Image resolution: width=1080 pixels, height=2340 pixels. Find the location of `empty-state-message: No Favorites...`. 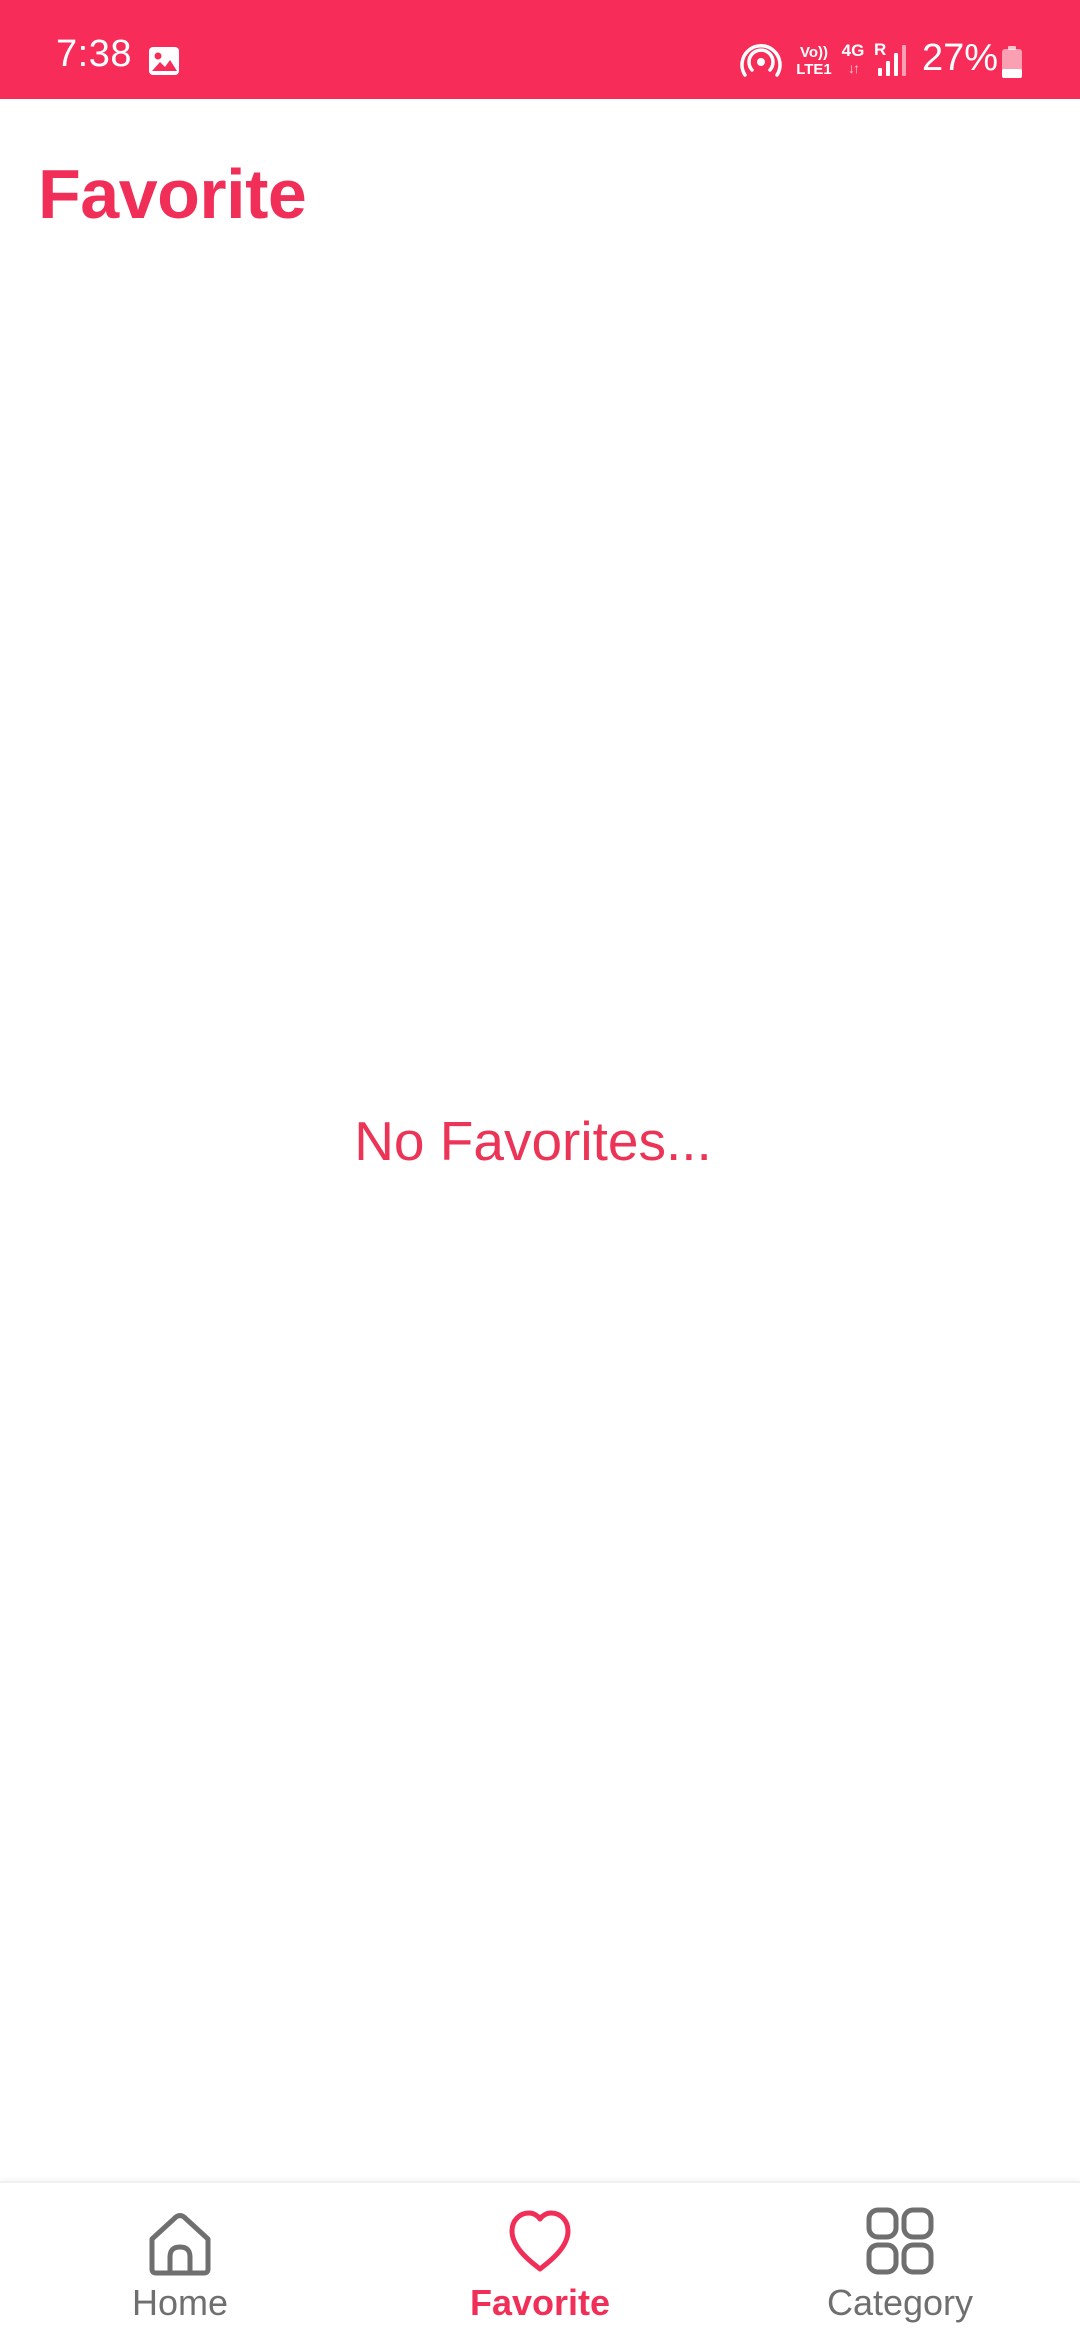

empty-state-message: No Favorites... is located at coordinates (533, 1141).